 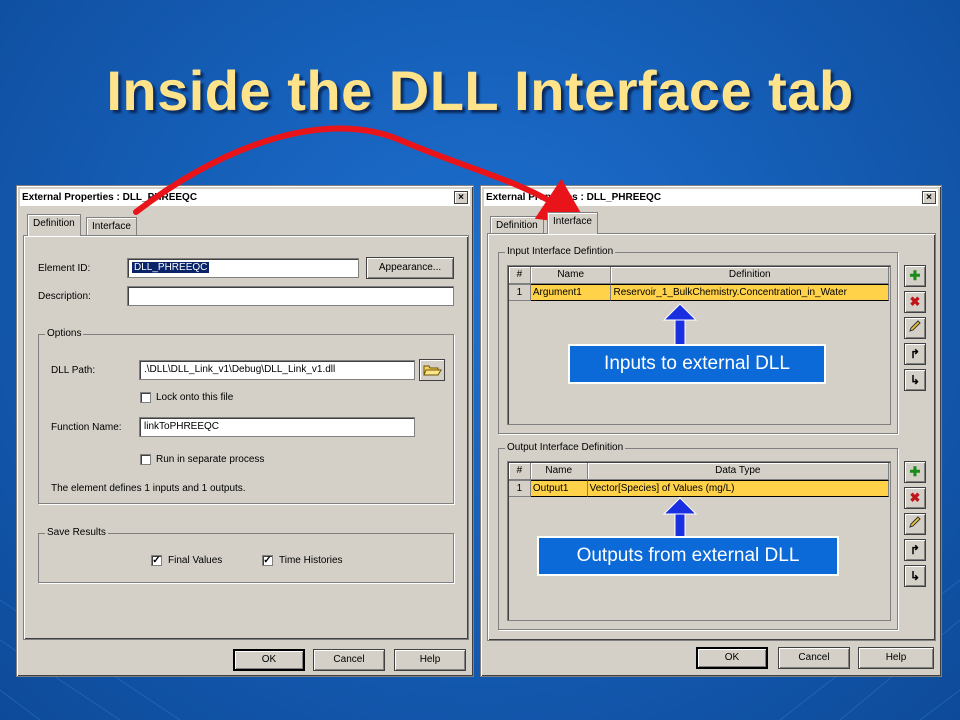 I want to click on dll-path-field: .\DLL\DLL_Link_v1\Debug\DLL_Link_v1.dll, so click(x=277, y=370).